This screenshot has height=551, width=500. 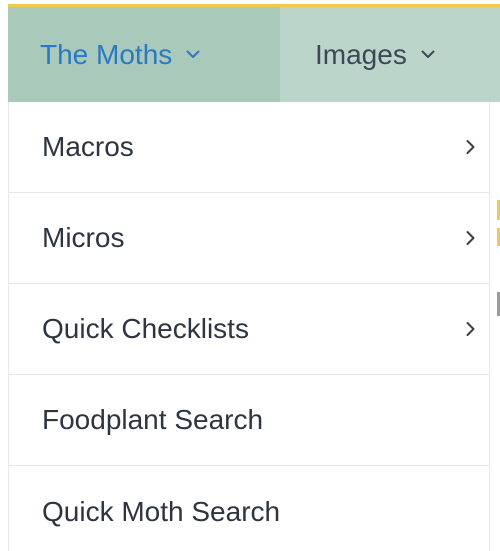 I want to click on menu-item-label: Foodplant Search, so click(x=153, y=419).